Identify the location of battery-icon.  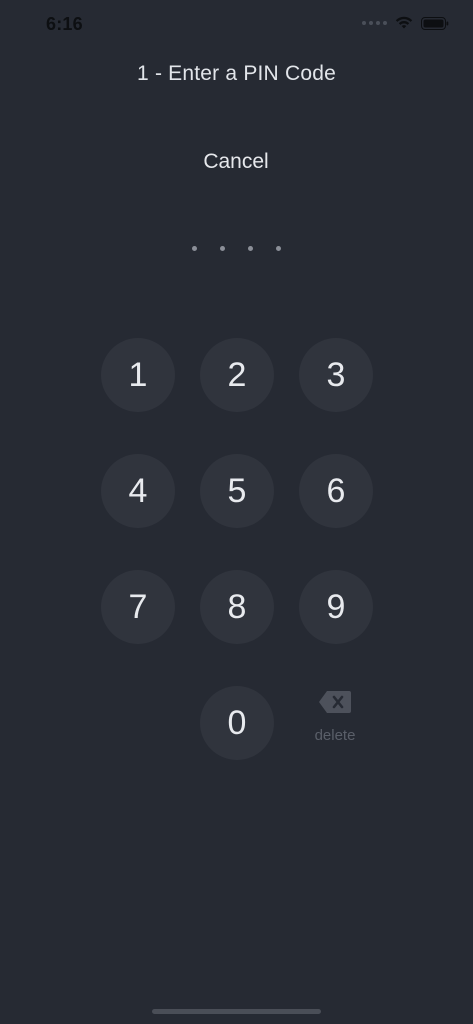
(435, 23).